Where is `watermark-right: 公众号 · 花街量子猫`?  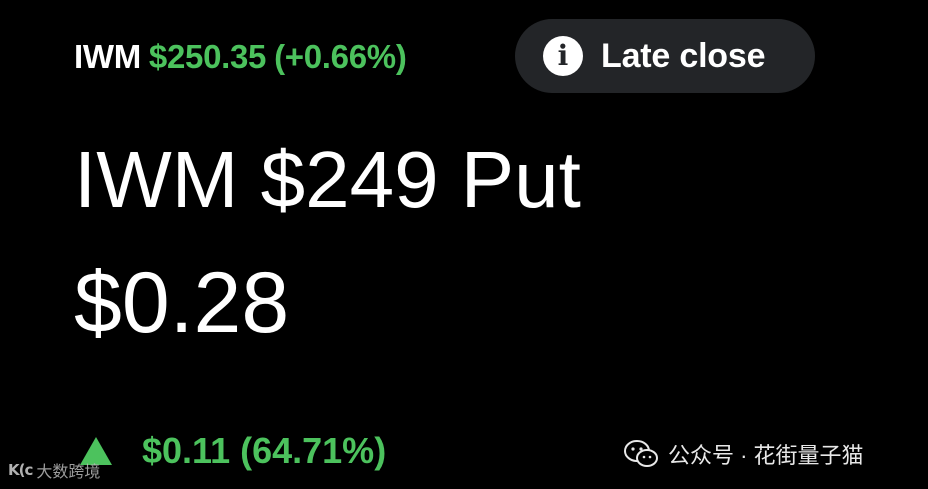
watermark-right: 公众号 · 花街量子猫 is located at coordinates (744, 454).